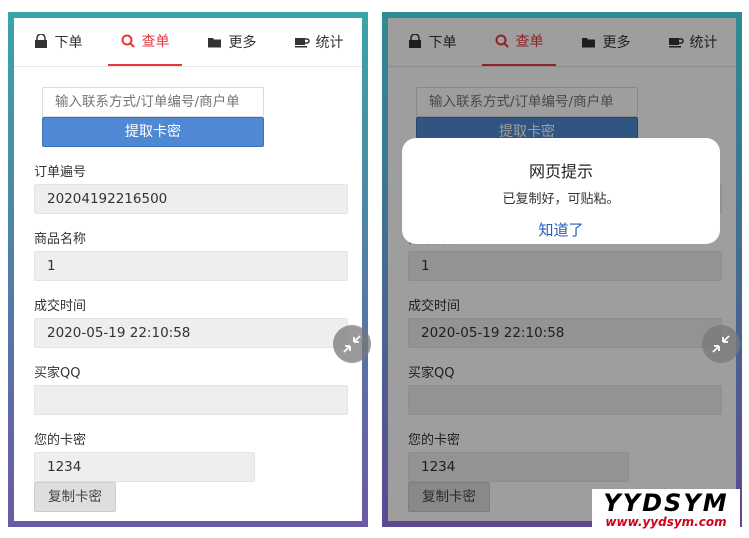 The width and height of the screenshot is (749, 538). I want to click on search-area: 提取卡密, so click(153, 117).